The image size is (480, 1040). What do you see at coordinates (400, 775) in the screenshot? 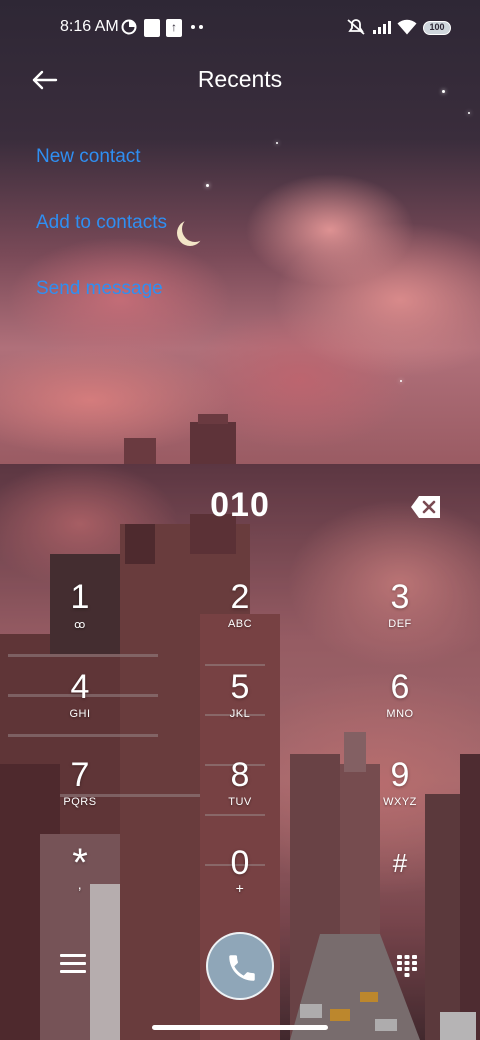
I see `key-digit: 9` at bounding box center [400, 775].